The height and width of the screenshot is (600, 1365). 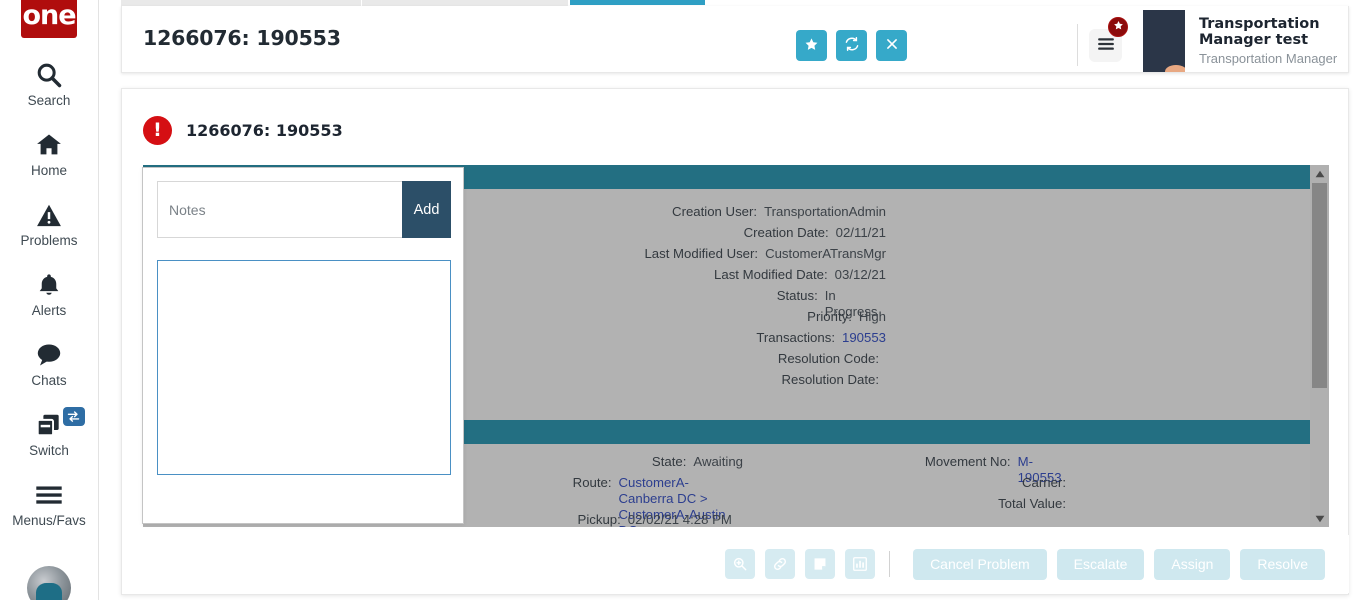 What do you see at coordinates (157, 130) in the screenshot?
I see `error-exclamation-icon: !` at bounding box center [157, 130].